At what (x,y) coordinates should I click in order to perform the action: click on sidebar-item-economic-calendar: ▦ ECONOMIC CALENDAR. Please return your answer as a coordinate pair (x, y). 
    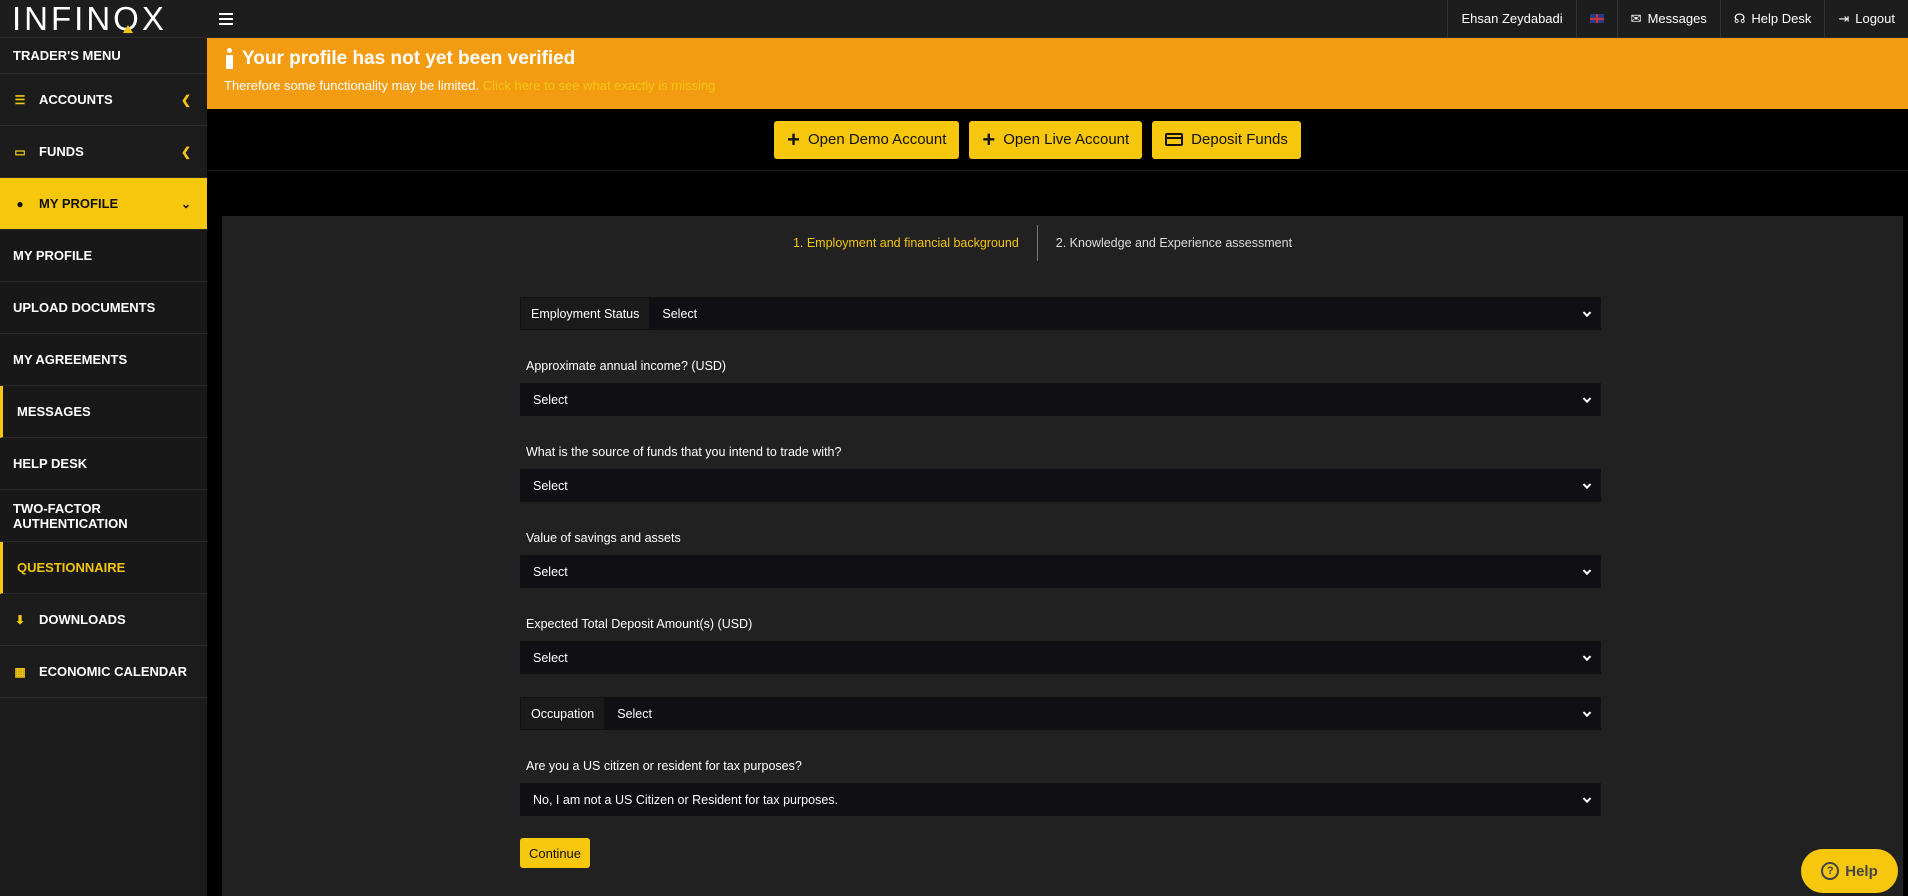
    Looking at the image, I should click on (103, 672).